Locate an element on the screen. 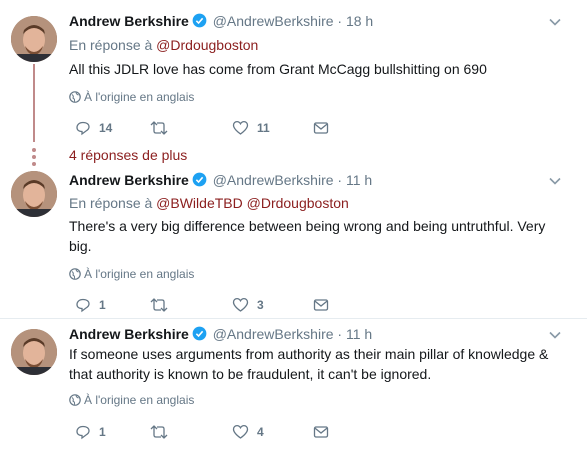 Image resolution: width=587 pixels, height=449 pixels. tweet-actions: 14 11 is located at coordinates (219, 128).